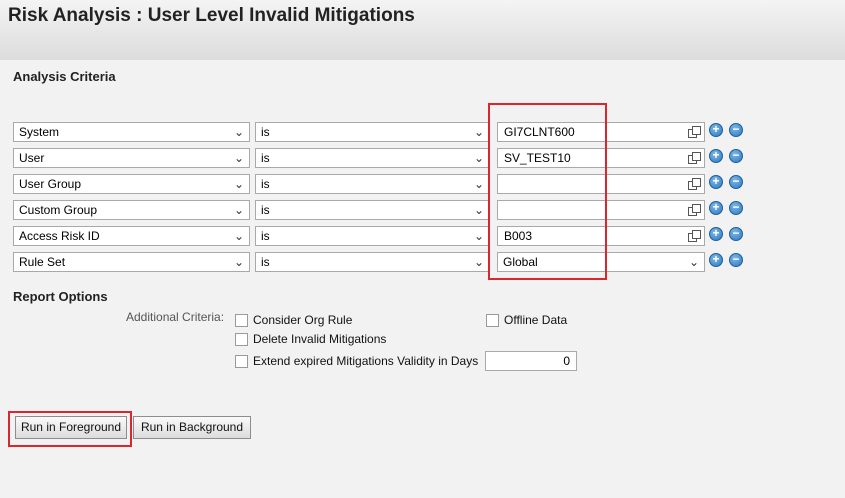  Describe the element at coordinates (175, 317) in the screenshot. I see `additional-criteria-label: Additional Criteria:` at that location.